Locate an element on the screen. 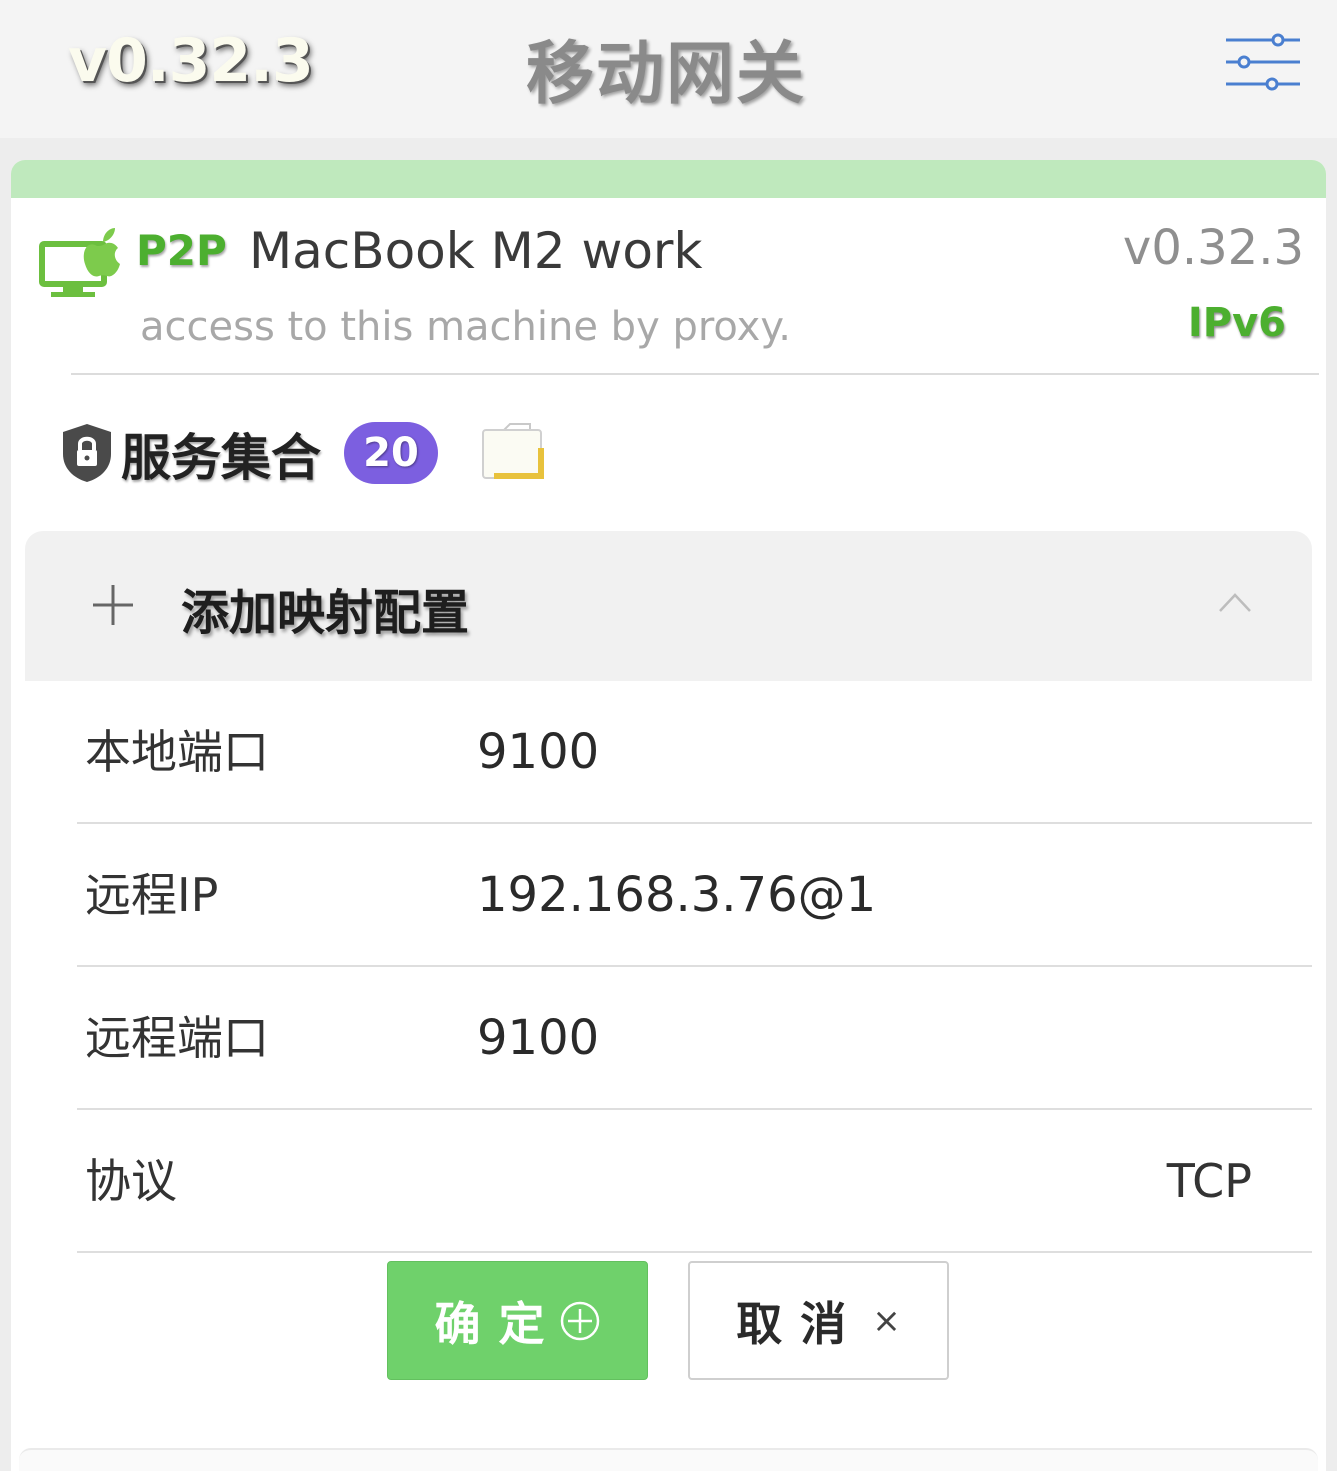  shield-lock-icon is located at coordinates (87, 453).